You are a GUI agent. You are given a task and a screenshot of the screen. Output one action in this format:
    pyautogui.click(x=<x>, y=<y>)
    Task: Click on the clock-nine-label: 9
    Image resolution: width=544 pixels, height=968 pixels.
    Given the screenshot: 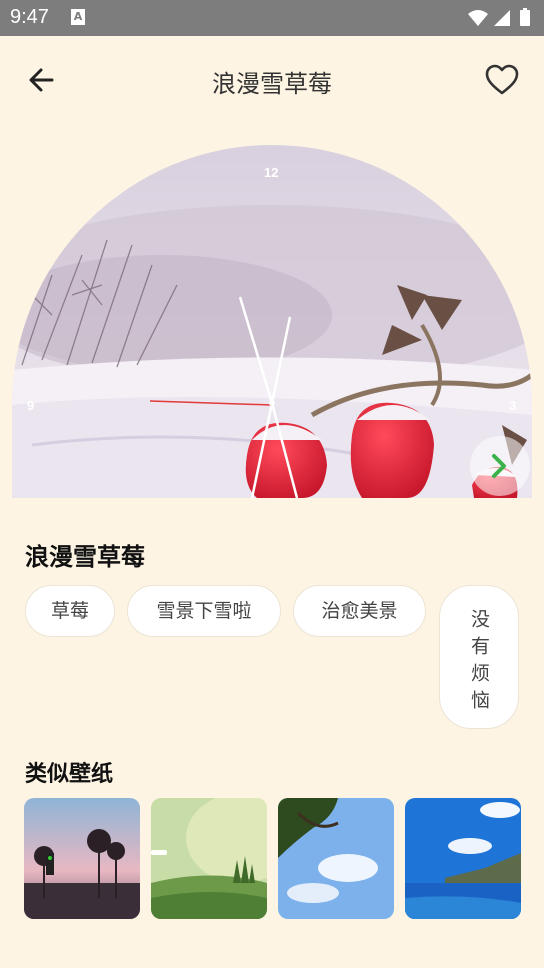 What is the action you would take?
    pyautogui.click(x=31, y=405)
    